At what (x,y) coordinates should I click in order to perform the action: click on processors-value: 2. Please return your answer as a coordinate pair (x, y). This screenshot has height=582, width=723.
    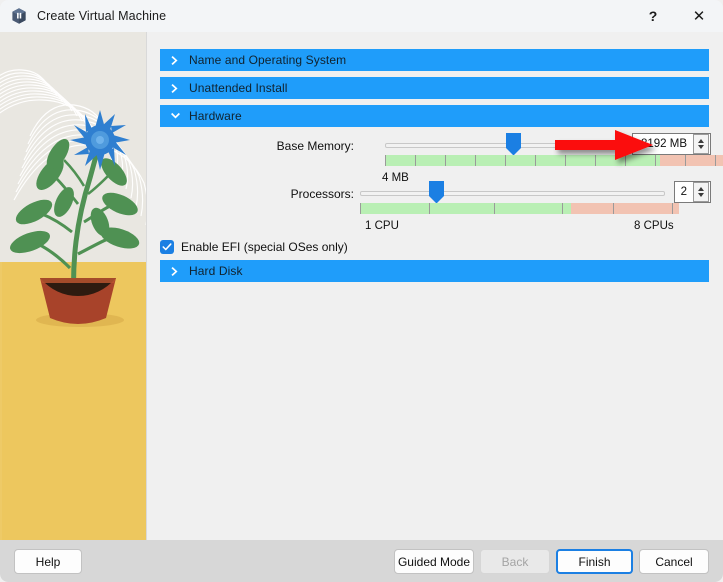
    Looking at the image, I should click on (683, 192).